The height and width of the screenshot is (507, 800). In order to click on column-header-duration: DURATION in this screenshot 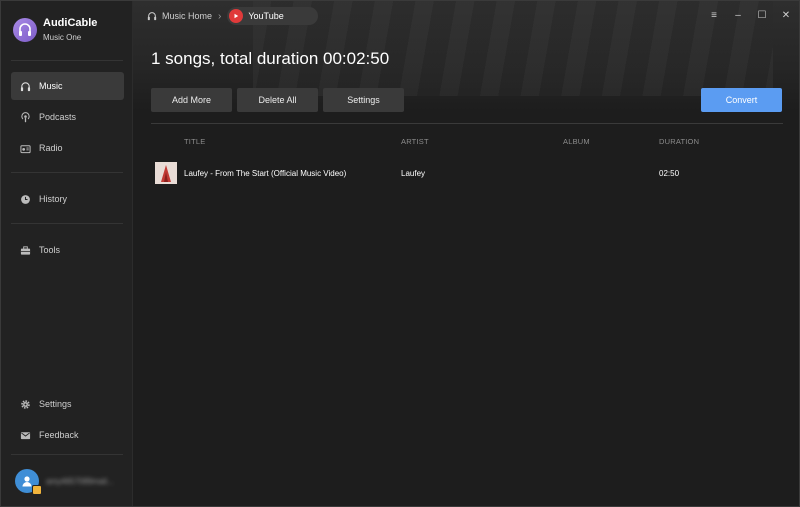, I will do `click(679, 141)`.